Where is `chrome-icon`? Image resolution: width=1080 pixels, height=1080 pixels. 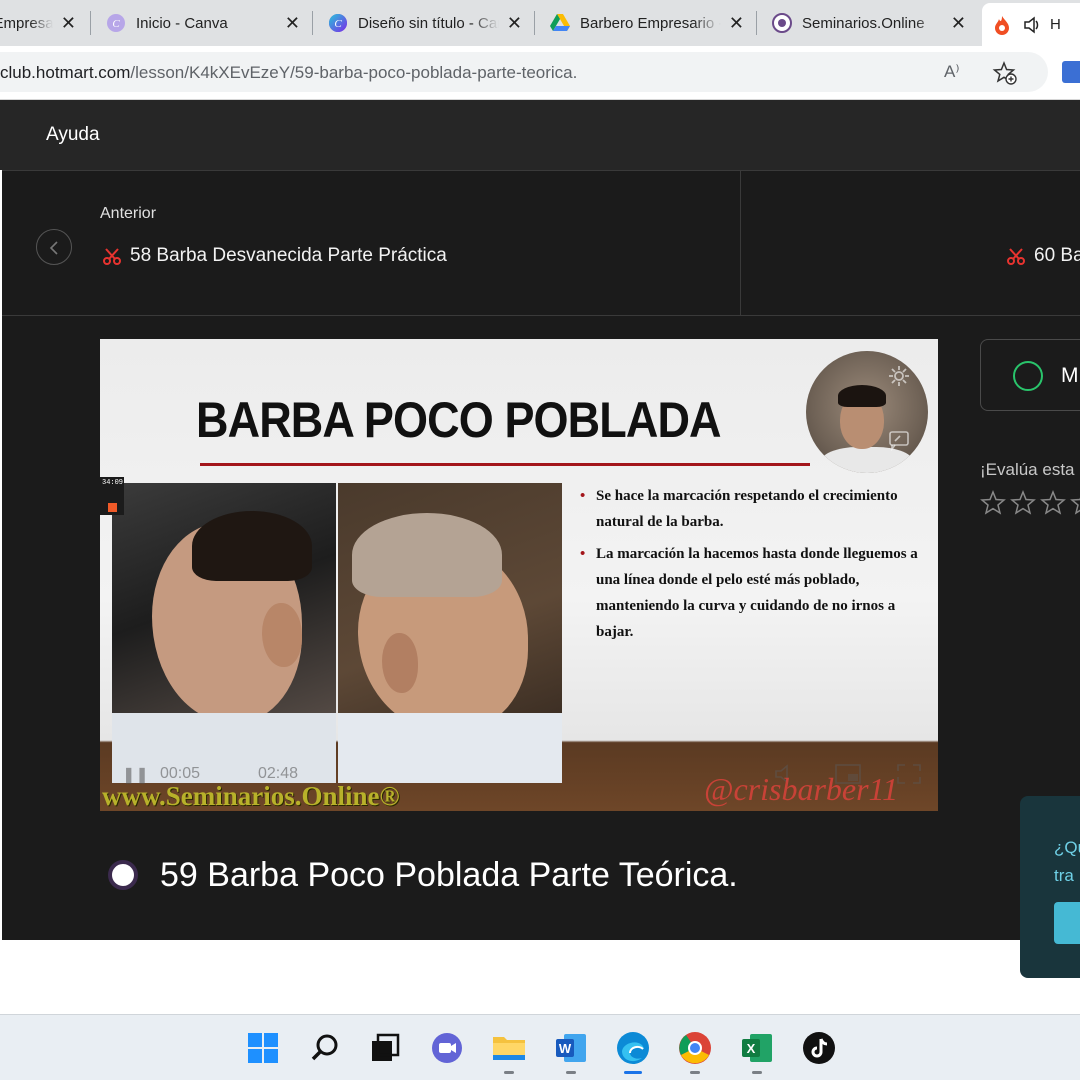 chrome-icon is located at coordinates (695, 1048).